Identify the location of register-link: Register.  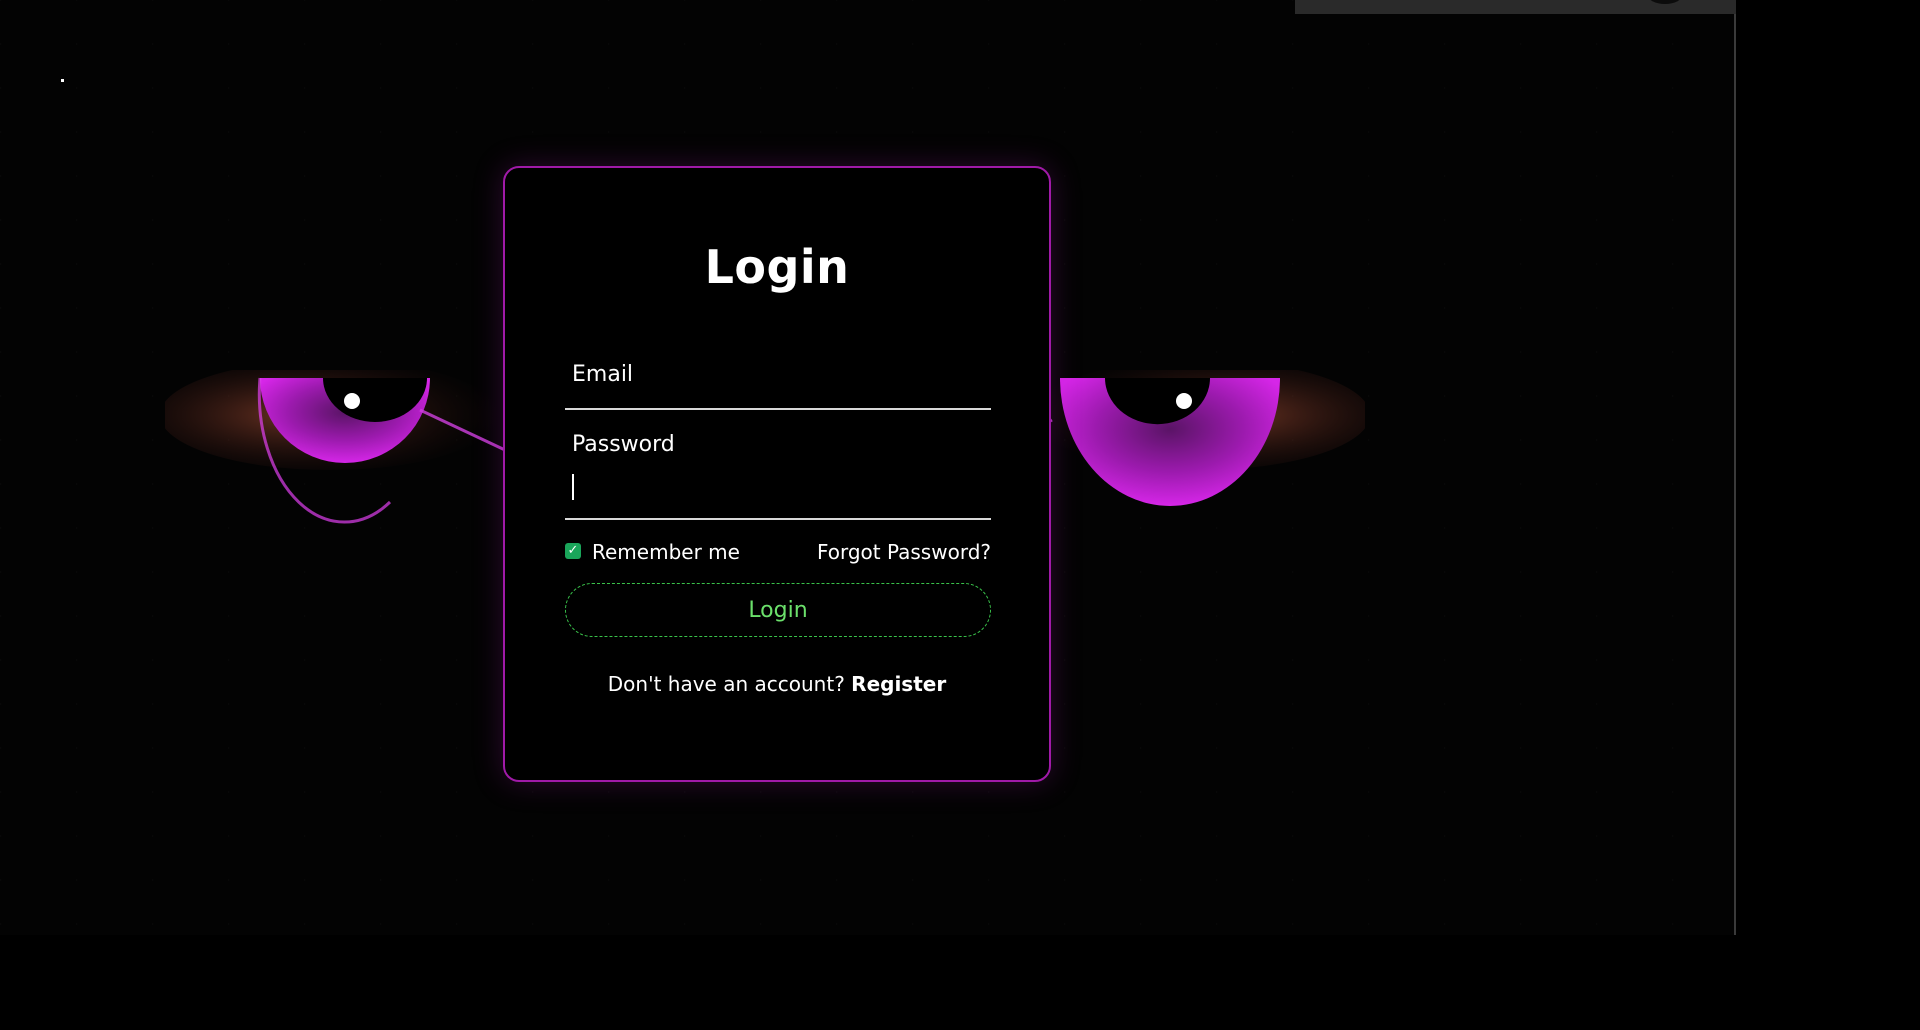
(898, 684).